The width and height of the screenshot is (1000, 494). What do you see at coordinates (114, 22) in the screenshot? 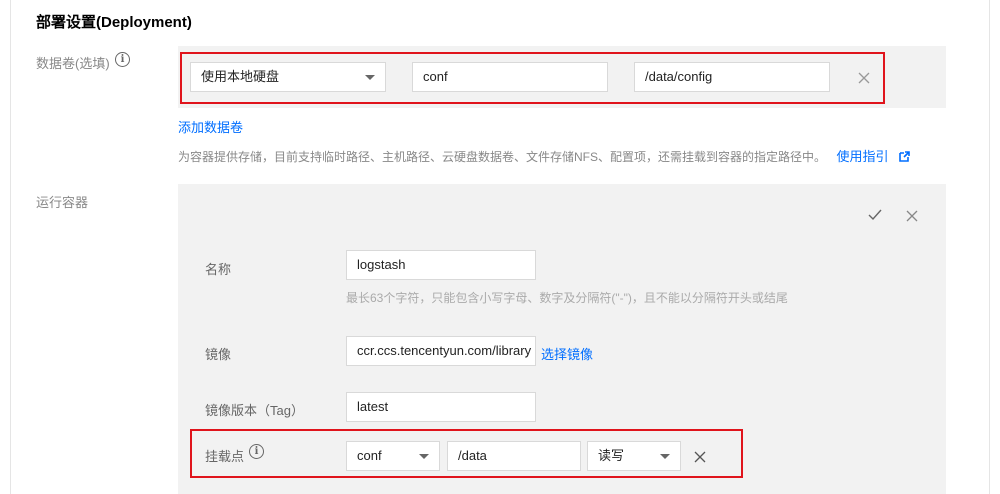
I see `section-title: 部署设置(Deployment)` at bounding box center [114, 22].